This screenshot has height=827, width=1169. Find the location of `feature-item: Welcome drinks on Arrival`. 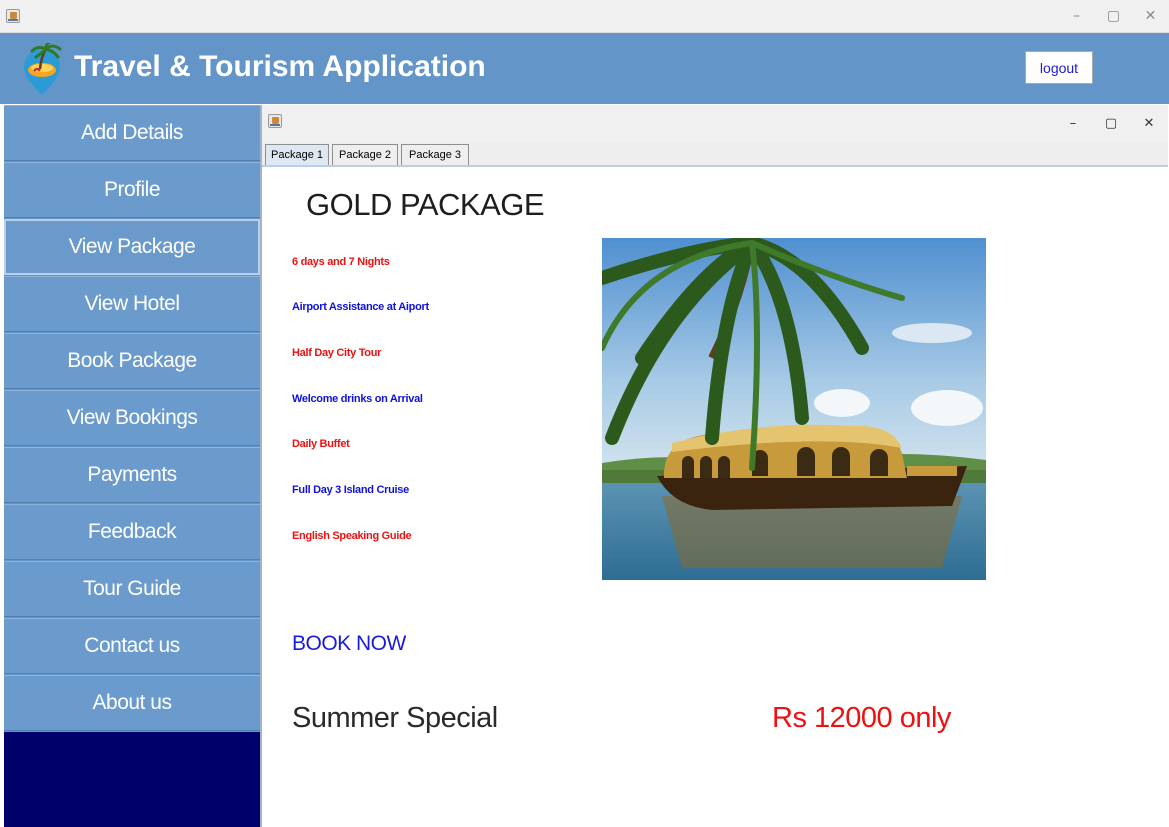

feature-item: Welcome drinks on Arrival is located at coordinates (357, 399).